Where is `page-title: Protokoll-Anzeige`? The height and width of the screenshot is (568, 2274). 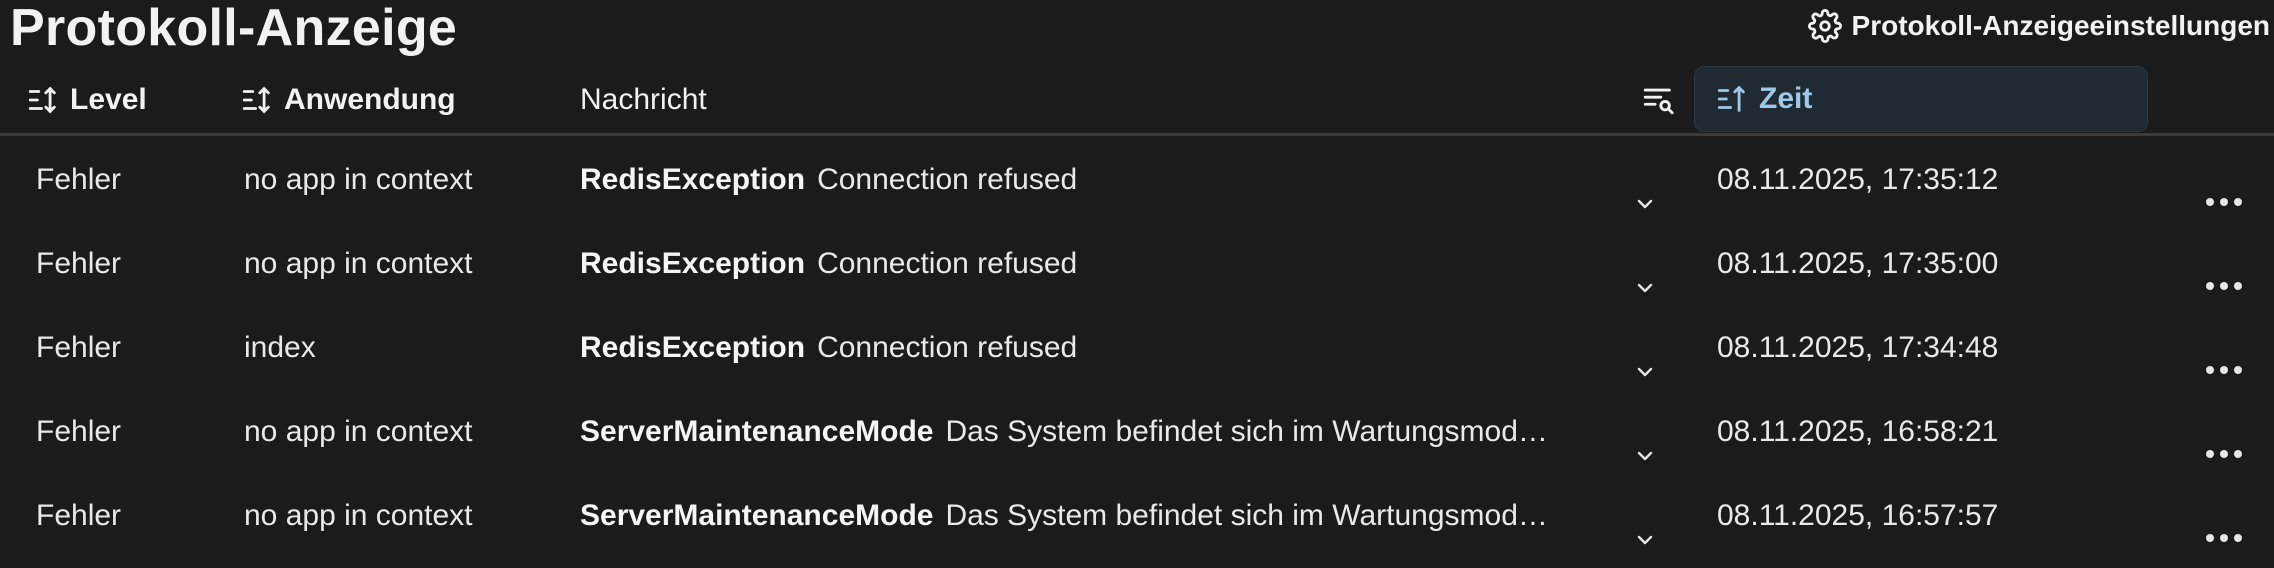
page-title: Protokoll-Anzeige is located at coordinates (234, 28).